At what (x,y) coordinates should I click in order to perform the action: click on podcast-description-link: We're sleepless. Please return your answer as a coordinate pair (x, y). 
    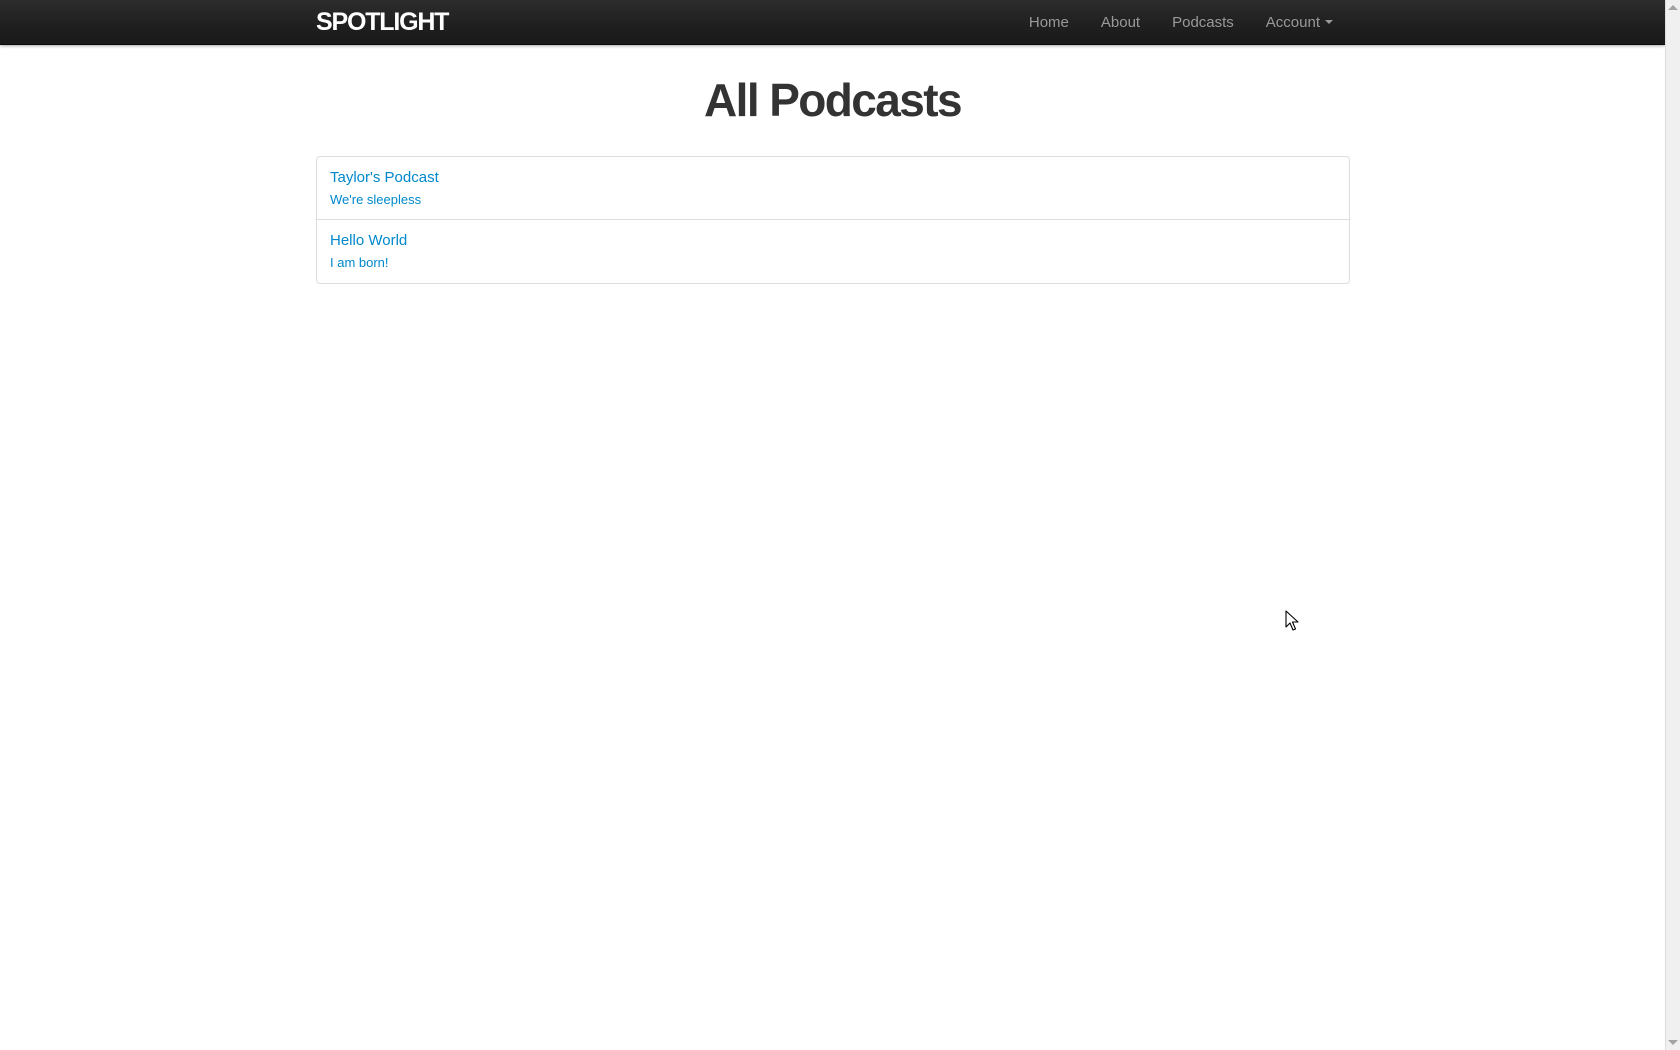
    Looking at the image, I should click on (833, 200).